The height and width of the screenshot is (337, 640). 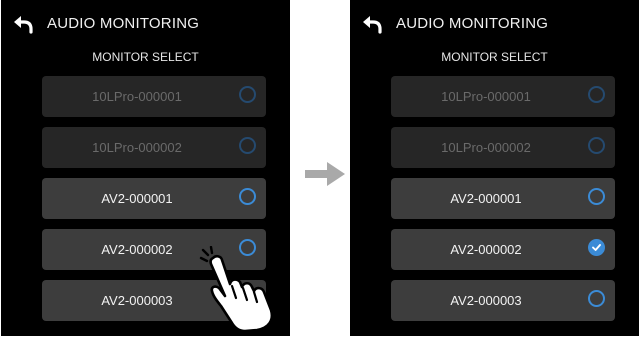 I want to click on monitor-item-label: AV2-000002, so click(x=486, y=249).